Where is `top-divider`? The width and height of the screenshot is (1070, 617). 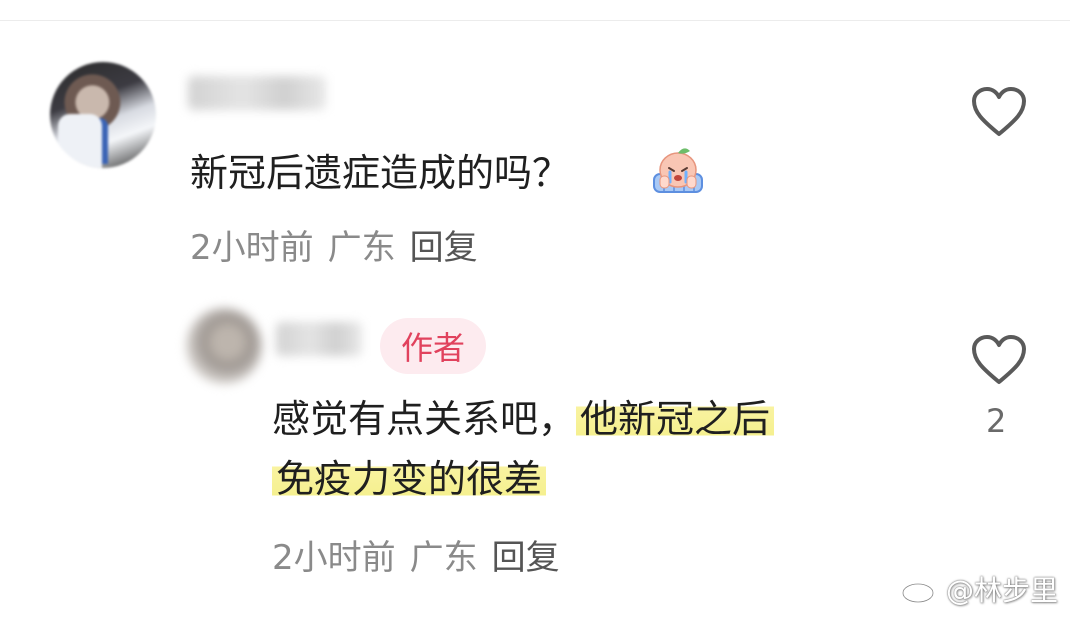 top-divider is located at coordinates (535, 20).